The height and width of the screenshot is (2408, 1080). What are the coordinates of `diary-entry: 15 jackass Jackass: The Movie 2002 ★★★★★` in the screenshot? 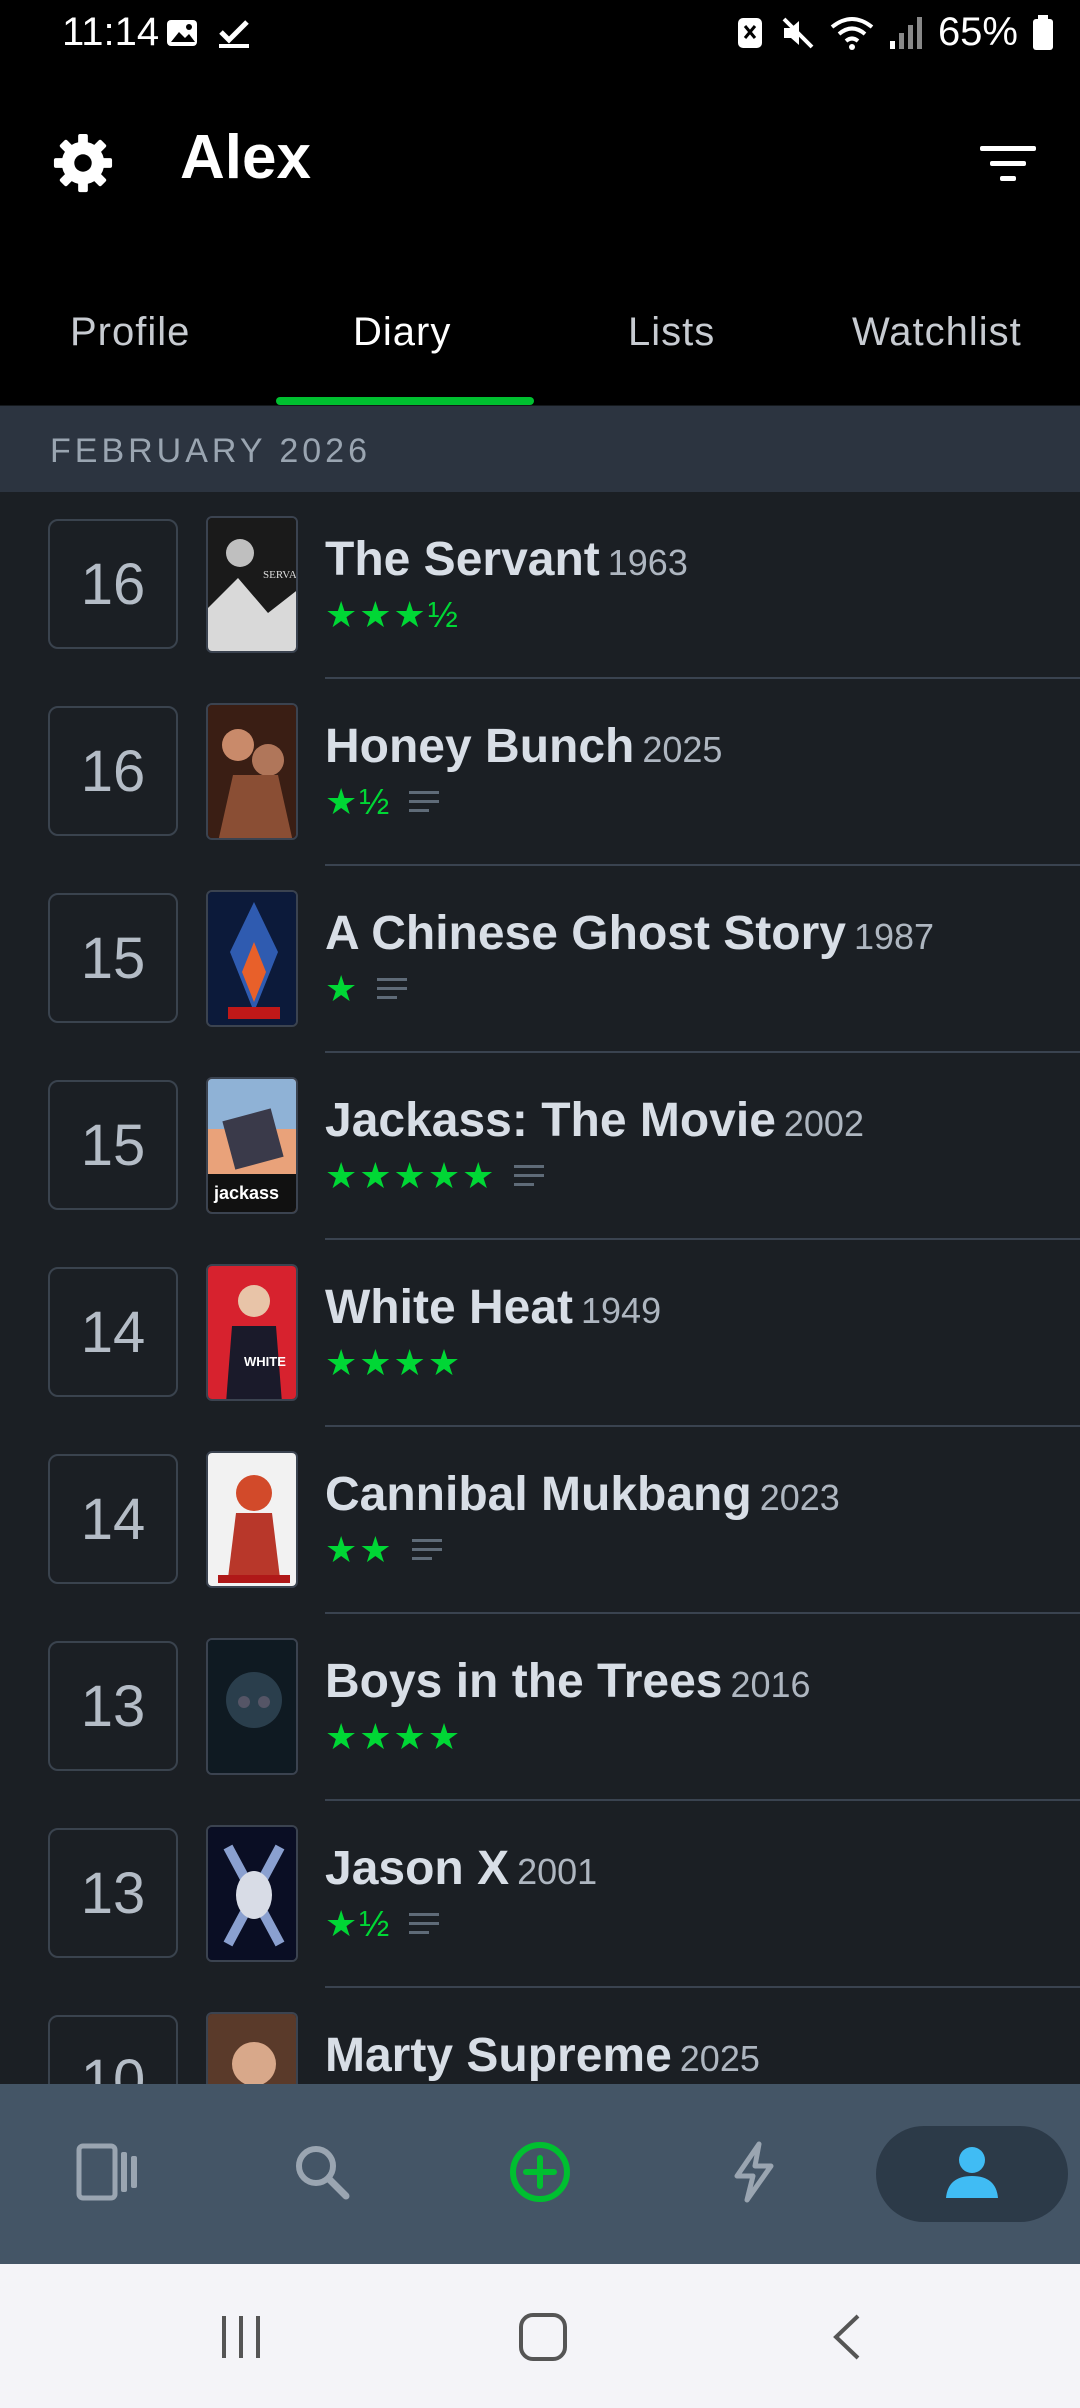 It's located at (540, 1146).